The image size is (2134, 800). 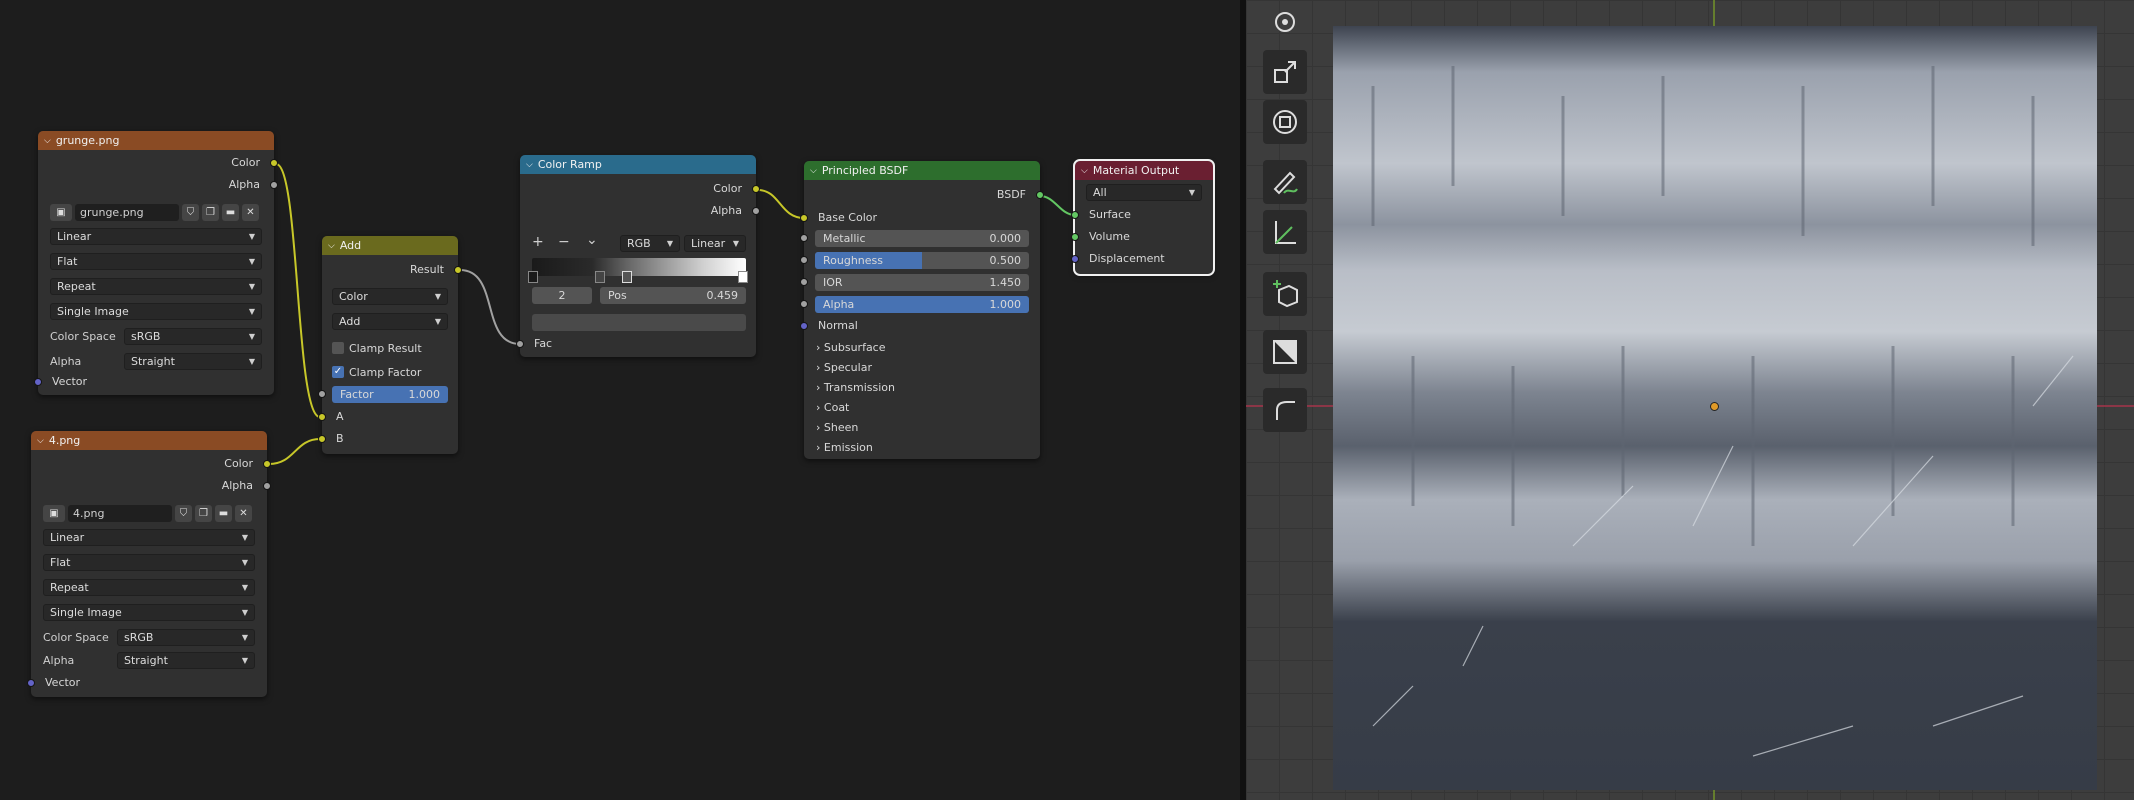 What do you see at coordinates (390, 394) in the screenshot?
I see `factor-slider: Factor 1.000` at bounding box center [390, 394].